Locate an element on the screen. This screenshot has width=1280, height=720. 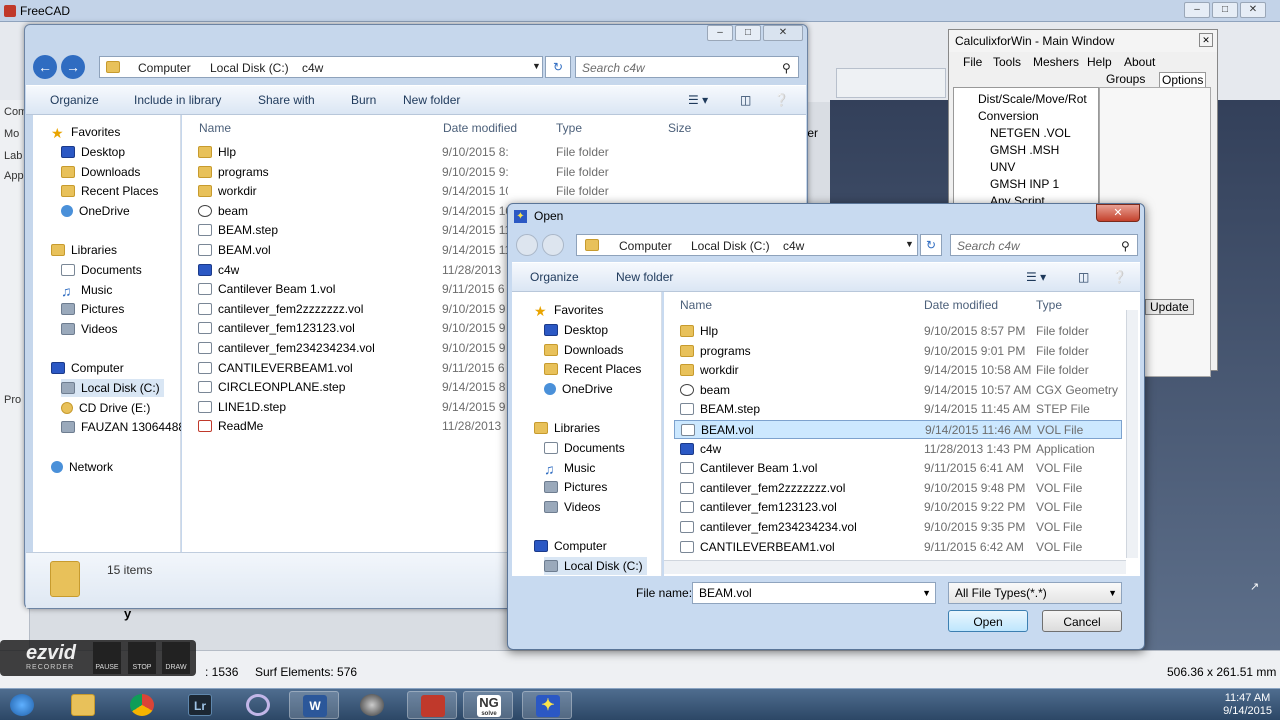
nav-music: ♫ Music is located at coordinates (86, 290).